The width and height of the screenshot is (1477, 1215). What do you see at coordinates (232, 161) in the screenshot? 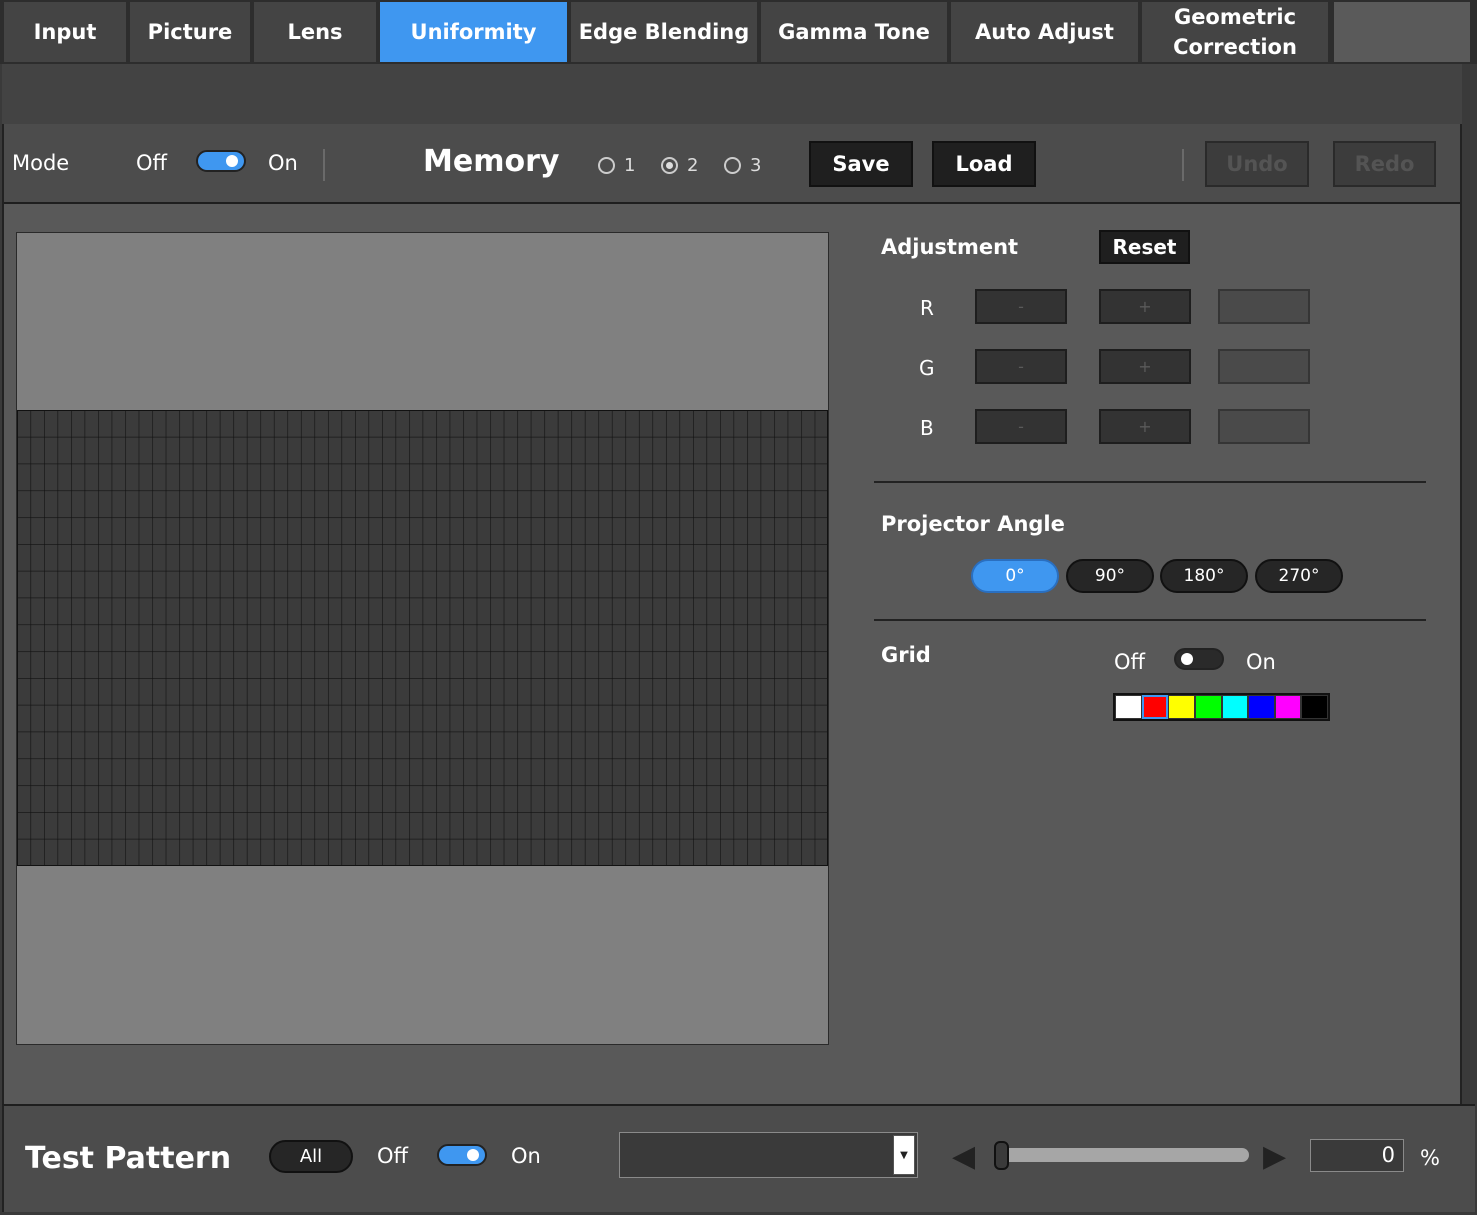
I see `mode-toggle-knob` at bounding box center [232, 161].